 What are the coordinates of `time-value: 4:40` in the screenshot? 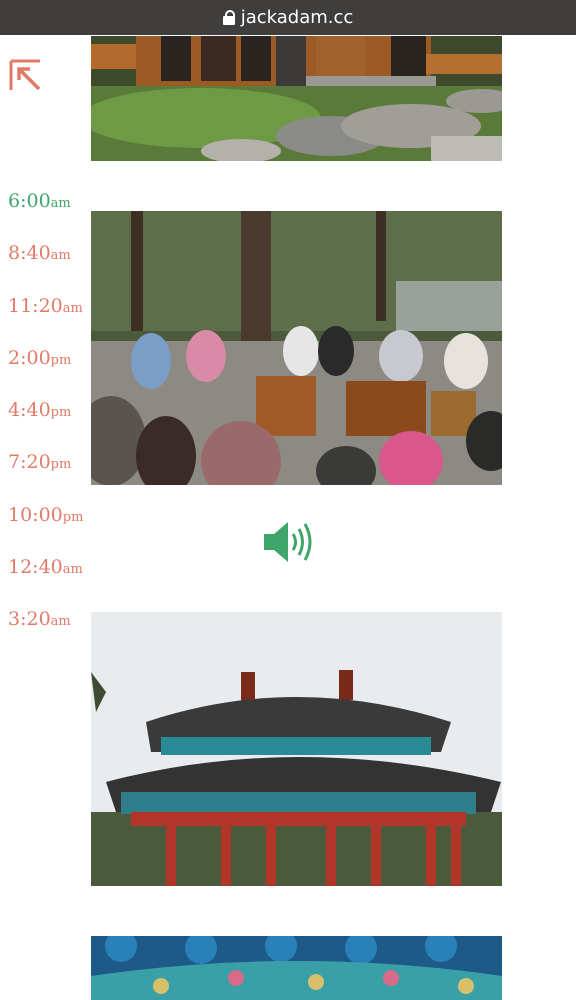 It's located at (29, 410).